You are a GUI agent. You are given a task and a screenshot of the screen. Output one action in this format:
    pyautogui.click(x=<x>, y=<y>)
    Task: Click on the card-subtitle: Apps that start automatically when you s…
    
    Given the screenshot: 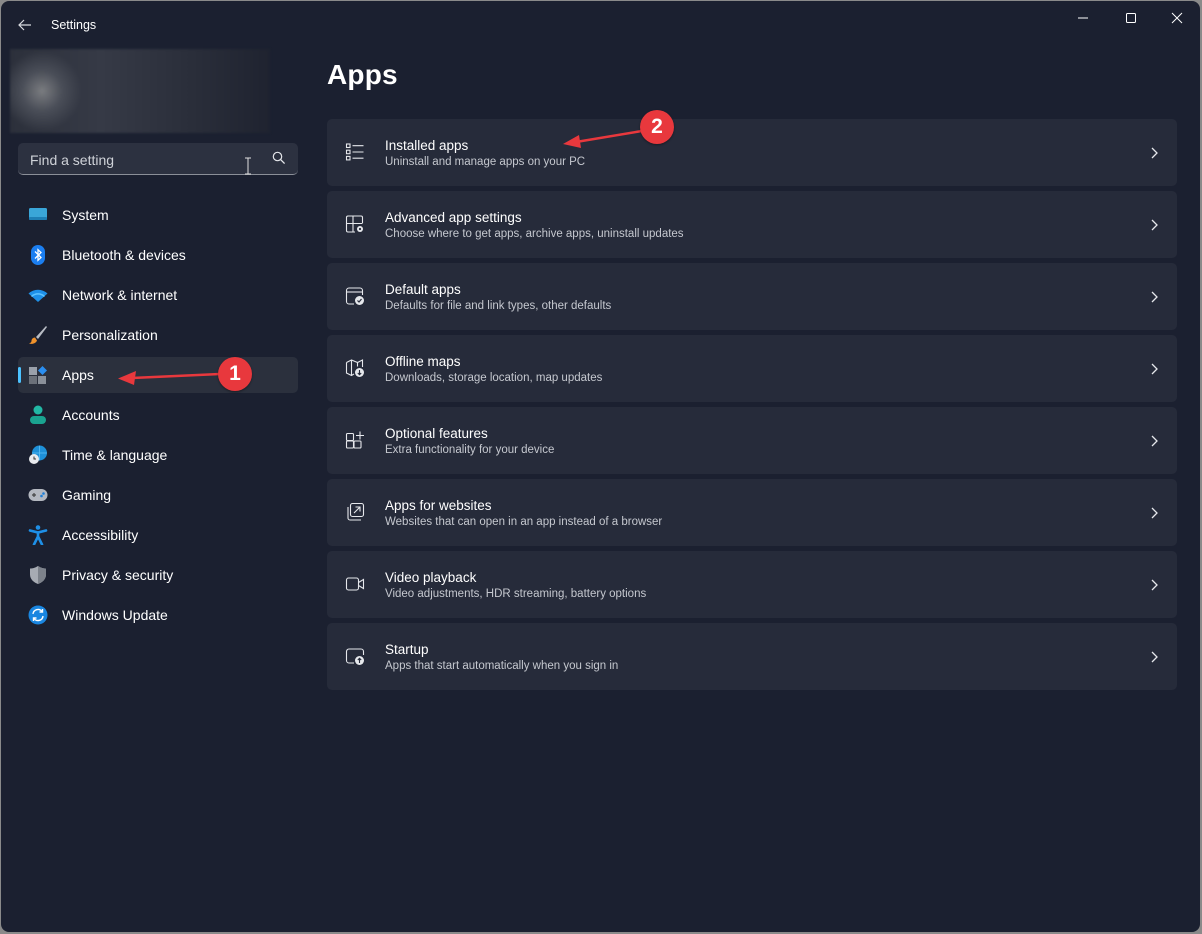 What is the action you would take?
    pyautogui.click(x=502, y=666)
    